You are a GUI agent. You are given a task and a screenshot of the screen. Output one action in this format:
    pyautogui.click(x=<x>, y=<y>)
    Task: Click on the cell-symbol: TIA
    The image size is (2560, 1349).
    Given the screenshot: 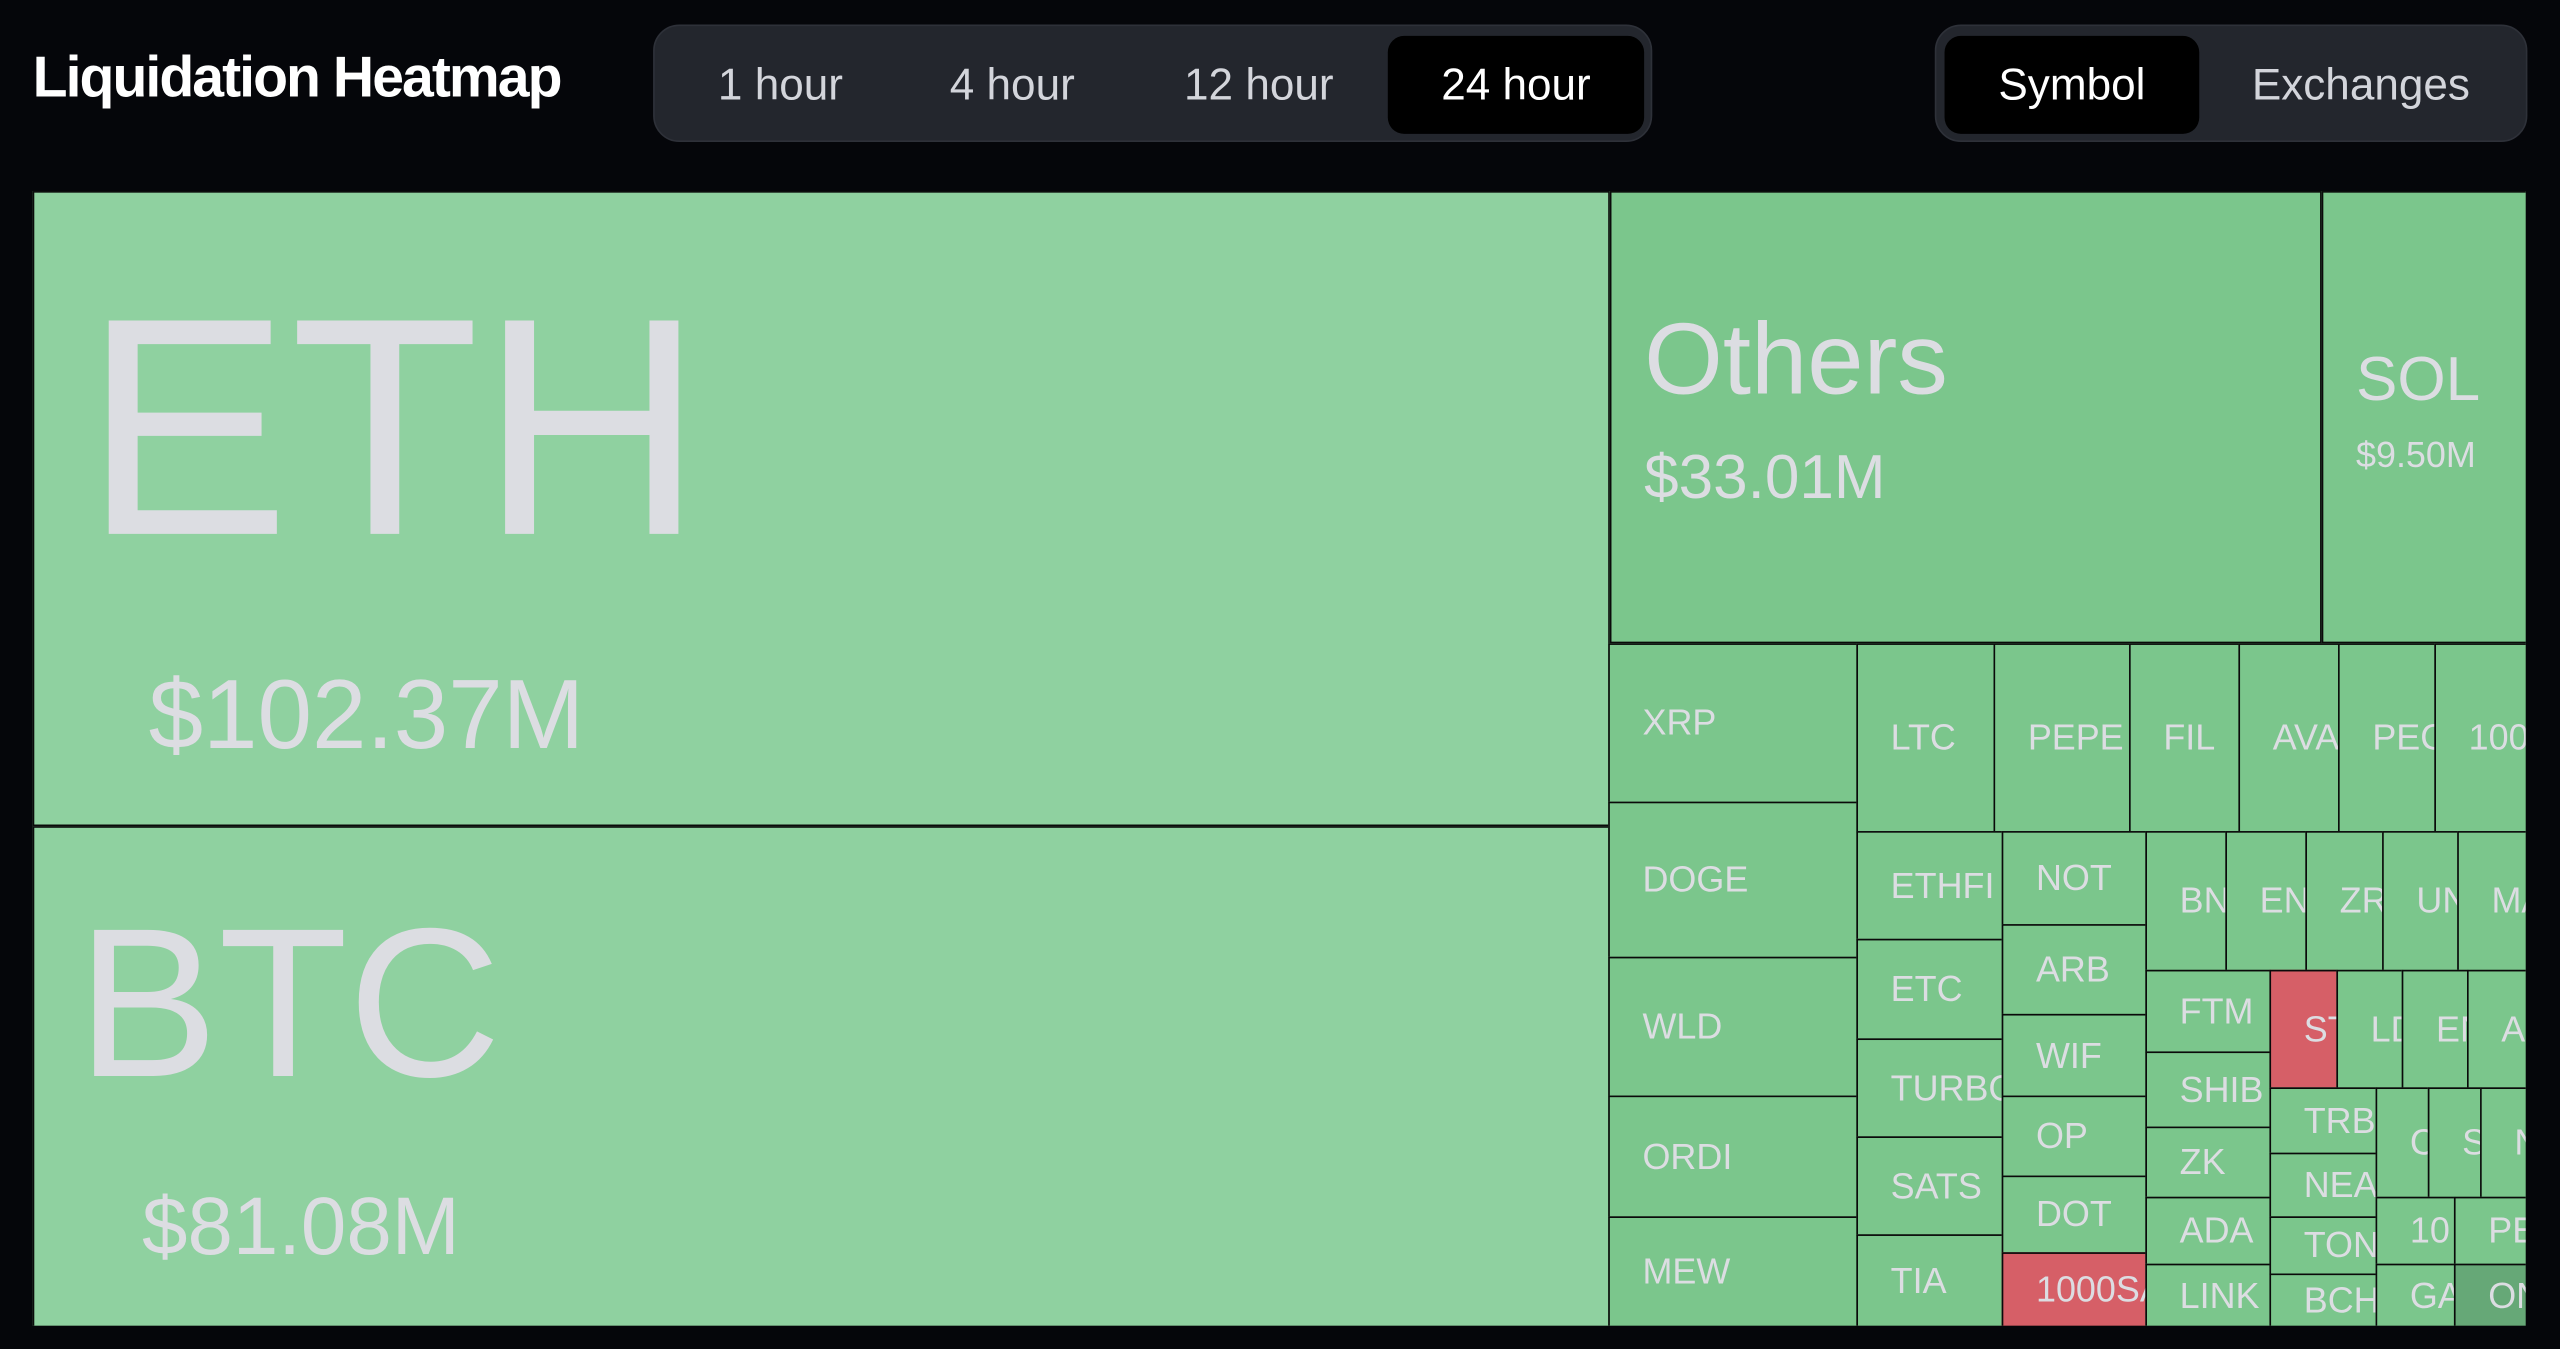 What is the action you would take?
    pyautogui.click(x=1918, y=1280)
    